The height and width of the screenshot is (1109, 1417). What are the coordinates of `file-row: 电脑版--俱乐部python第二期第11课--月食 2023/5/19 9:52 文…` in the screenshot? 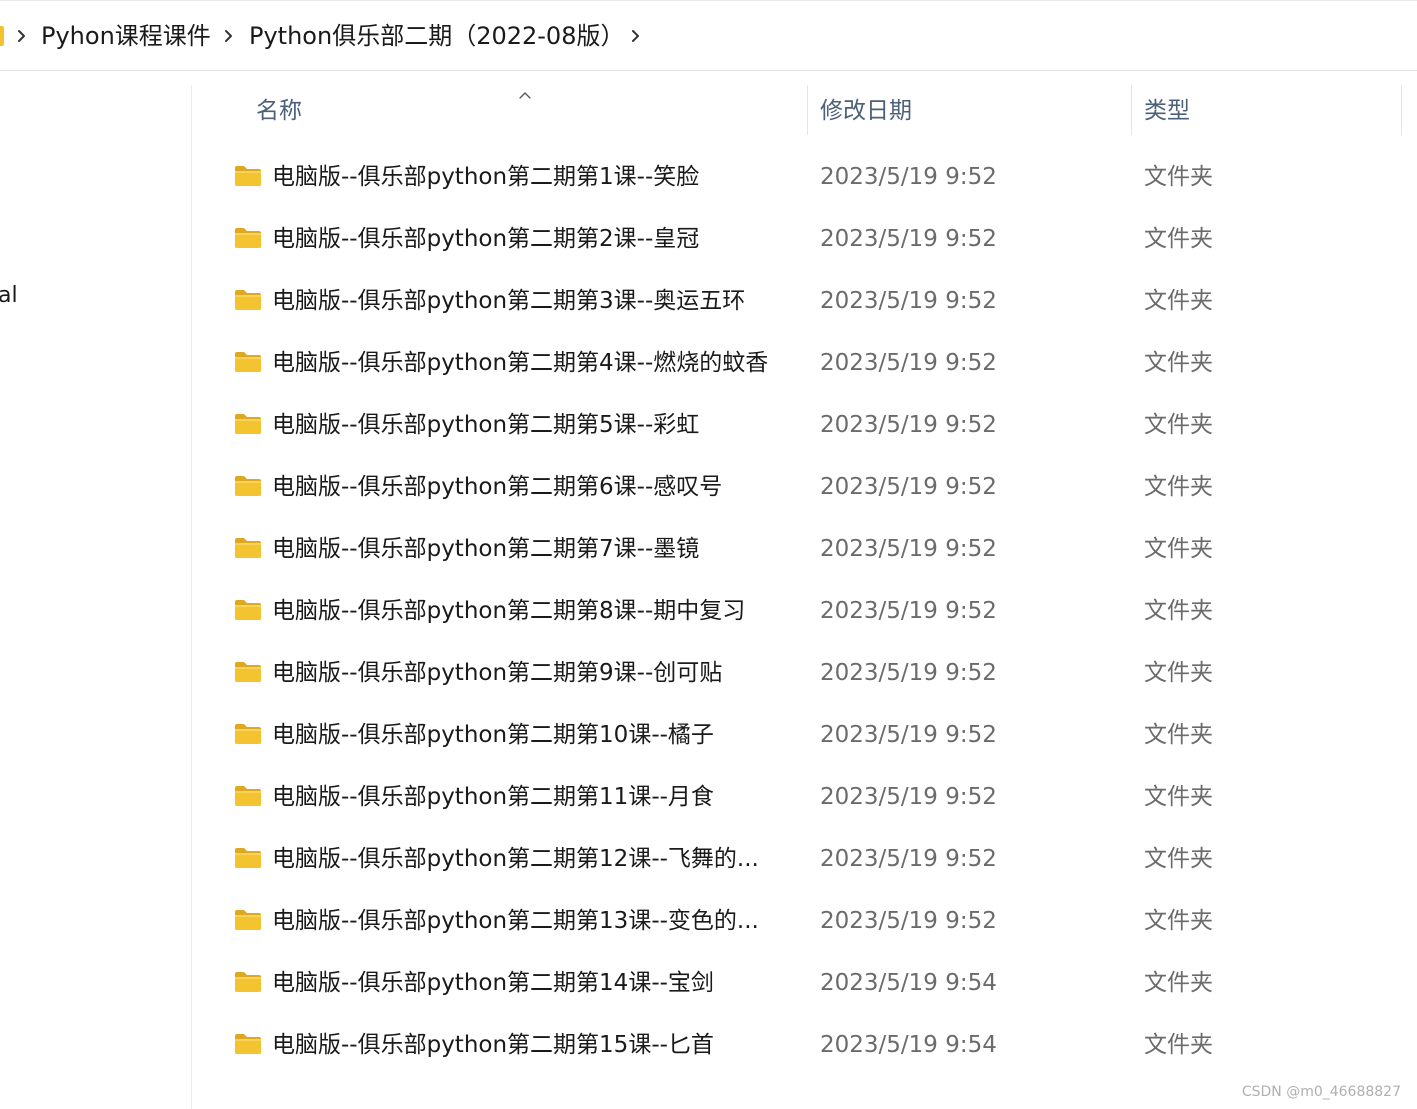 It's located at (804, 797).